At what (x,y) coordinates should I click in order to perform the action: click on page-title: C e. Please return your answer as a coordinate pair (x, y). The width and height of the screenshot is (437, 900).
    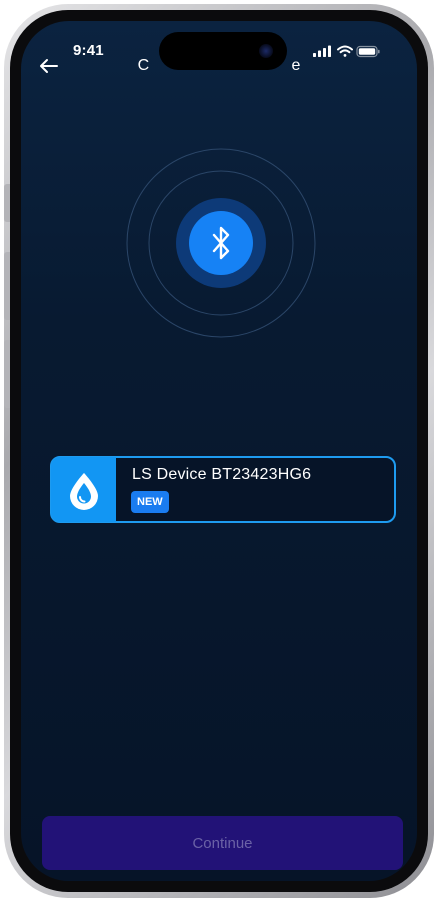
    Looking at the image, I should click on (219, 65).